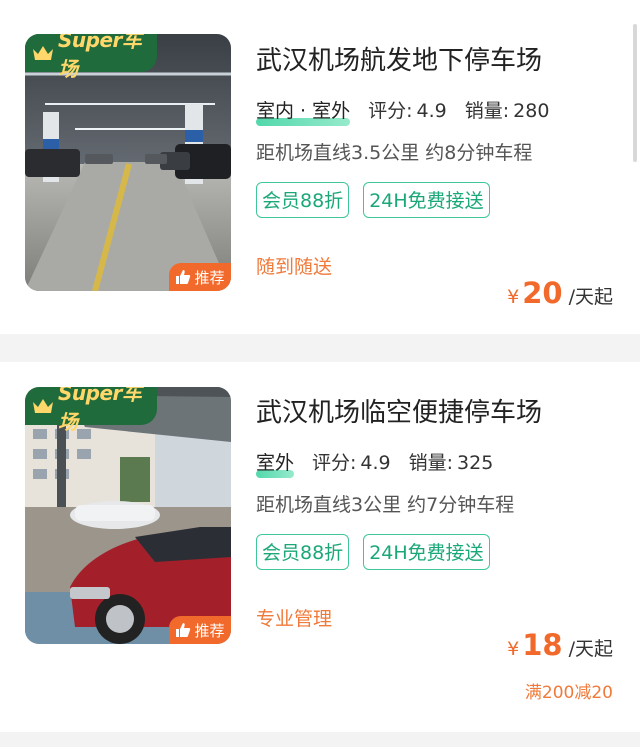 This screenshot has width=640, height=747. Describe the element at coordinates (568, 693) in the screenshot. I see `discount-text: 满200减20` at that location.